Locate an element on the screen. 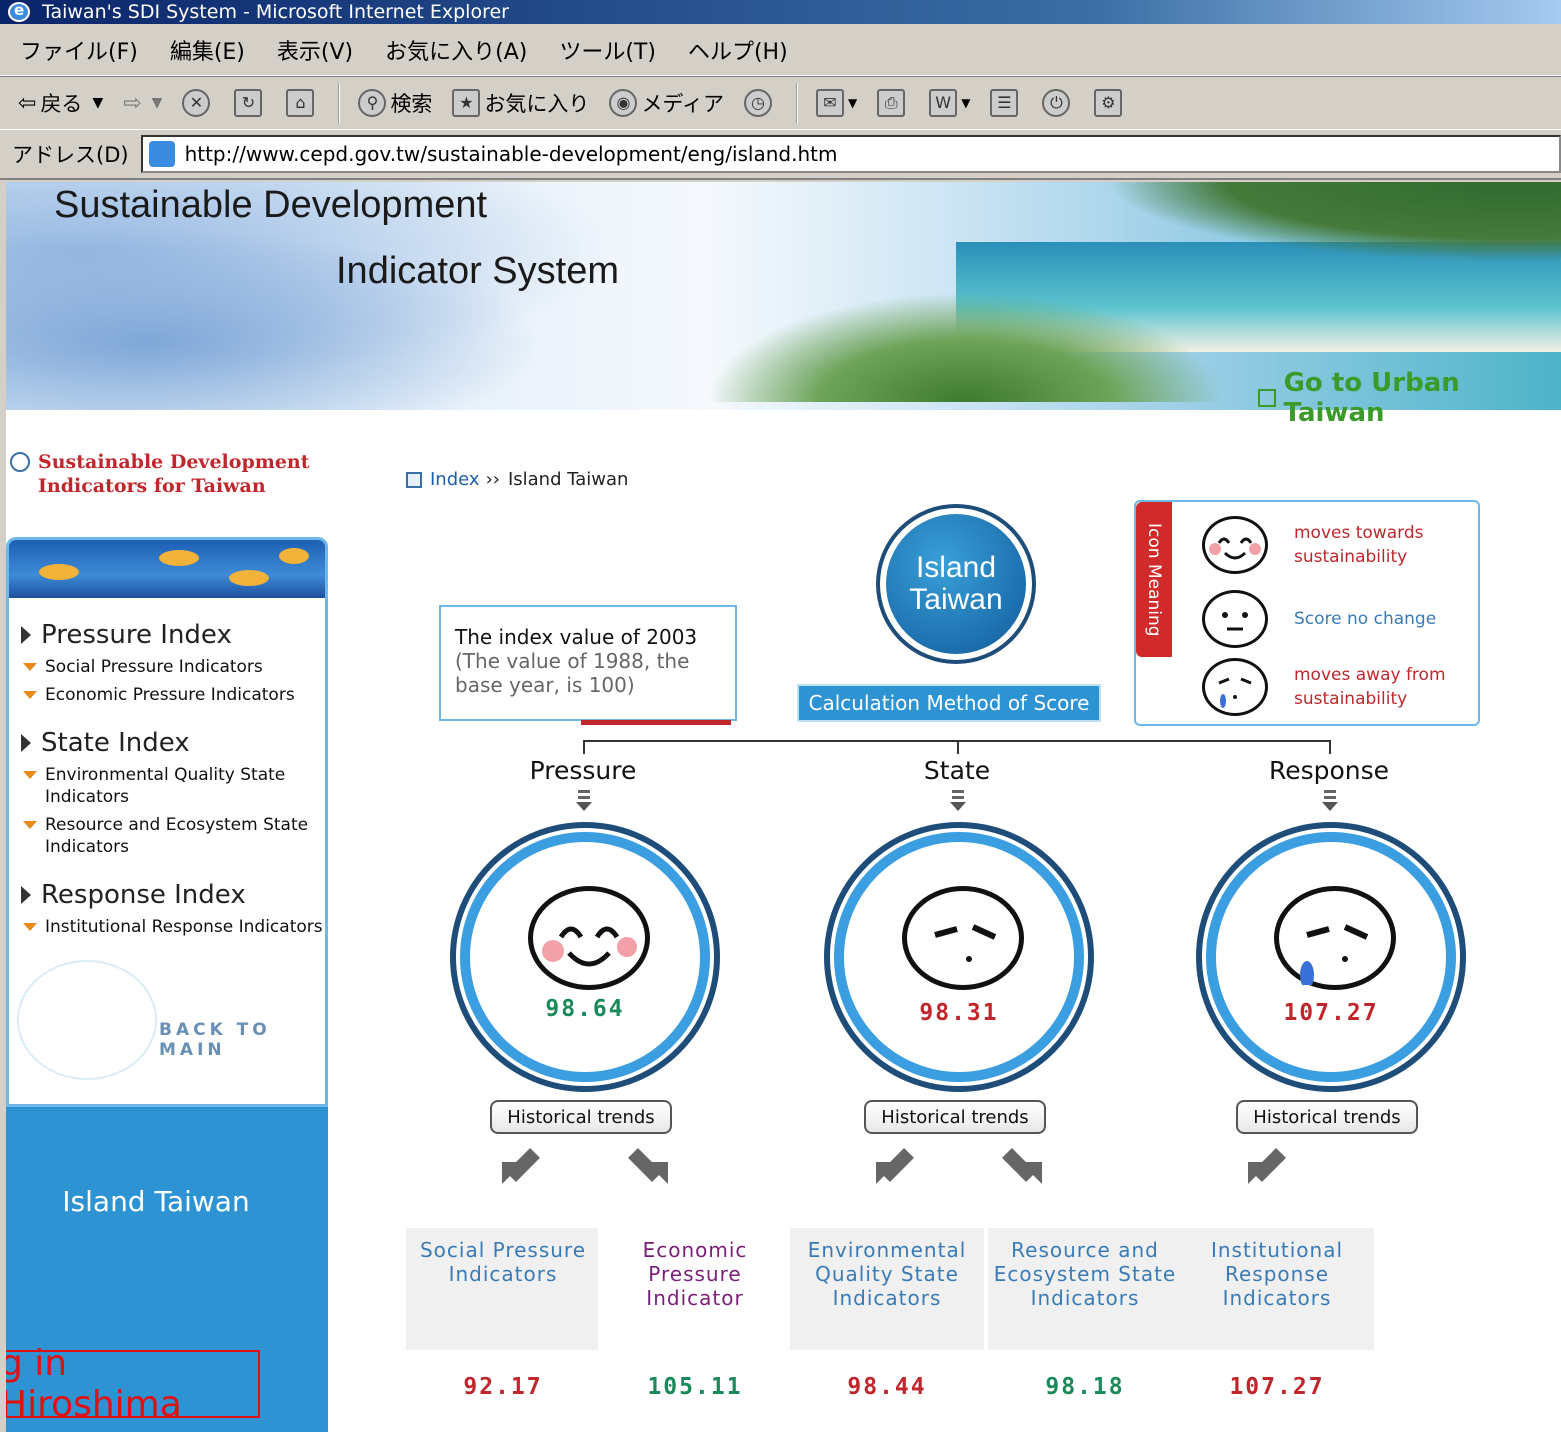 The height and width of the screenshot is (1432, 1561). stop-button: ✕ is located at coordinates (198, 103).